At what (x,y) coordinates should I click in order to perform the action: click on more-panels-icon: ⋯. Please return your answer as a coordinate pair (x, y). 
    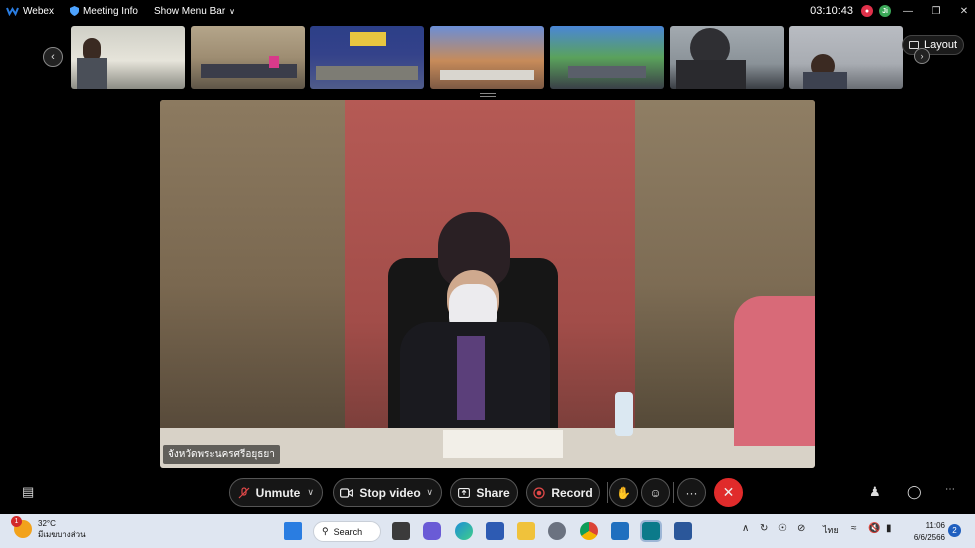
    Looking at the image, I should click on (950, 489).